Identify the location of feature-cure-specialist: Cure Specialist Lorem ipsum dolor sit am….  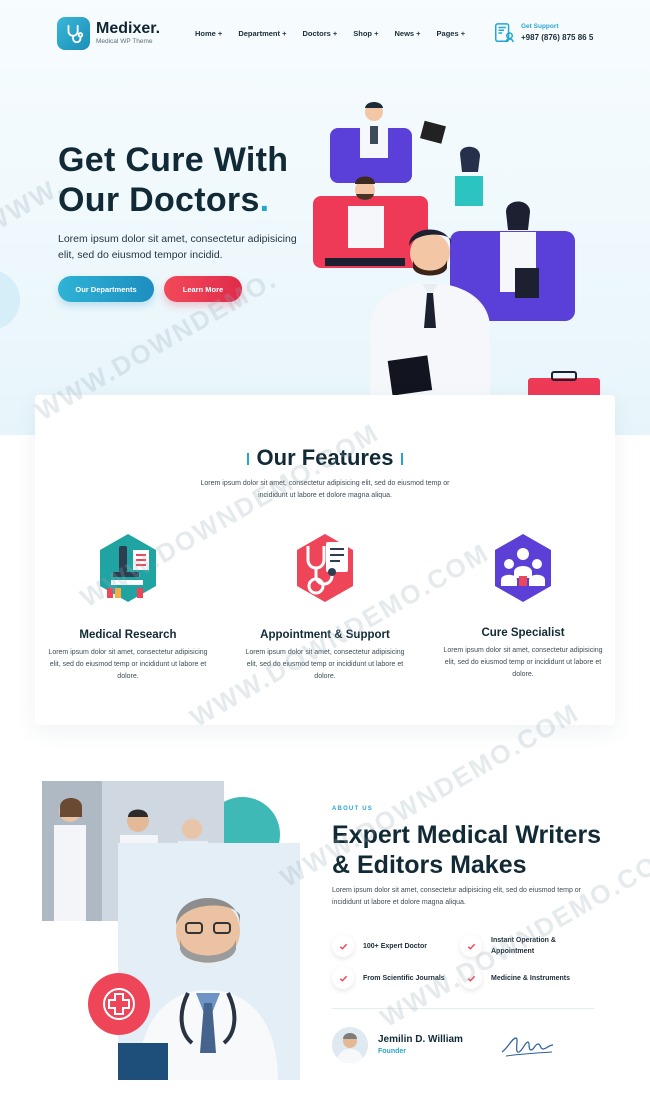
(523, 606).